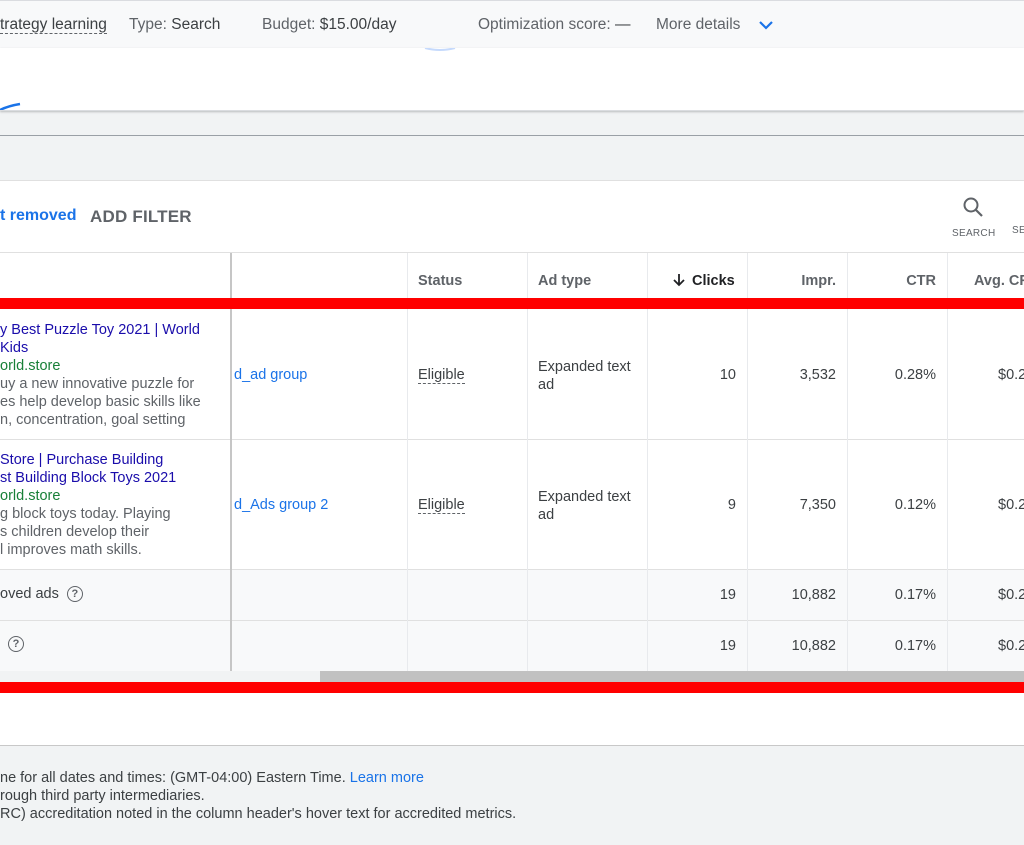 The image size is (1024, 845). What do you see at coordinates (766, 25) in the screenshot?
I see `chevron-down-icon` at bounding box center [766, 25].